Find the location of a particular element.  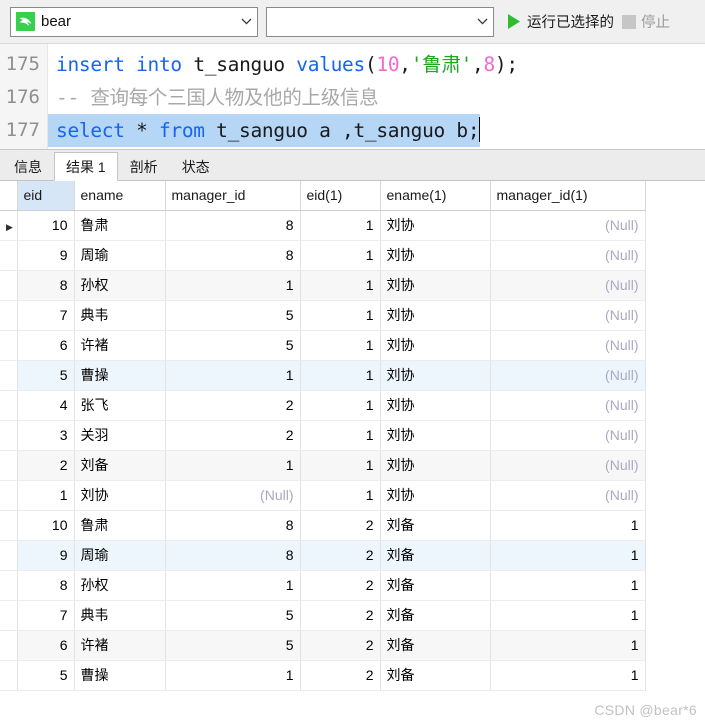

cell-manager_id: 2 is located at coordinates (233, 405).